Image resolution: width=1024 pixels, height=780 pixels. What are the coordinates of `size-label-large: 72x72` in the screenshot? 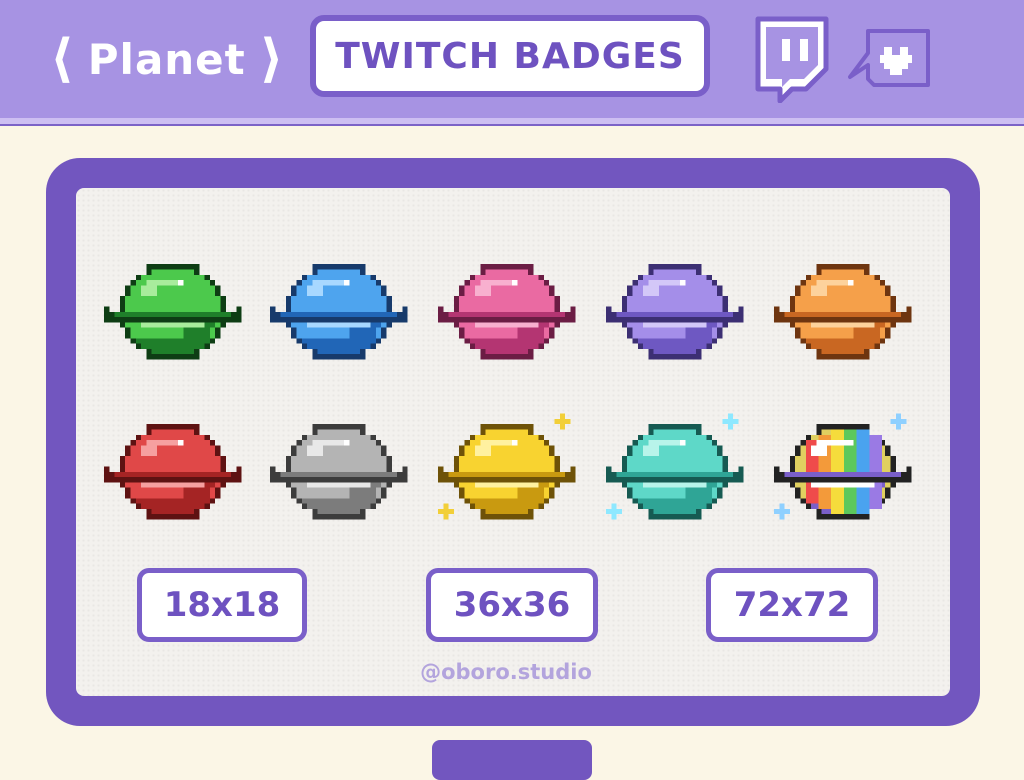 It's located at (792, 605).